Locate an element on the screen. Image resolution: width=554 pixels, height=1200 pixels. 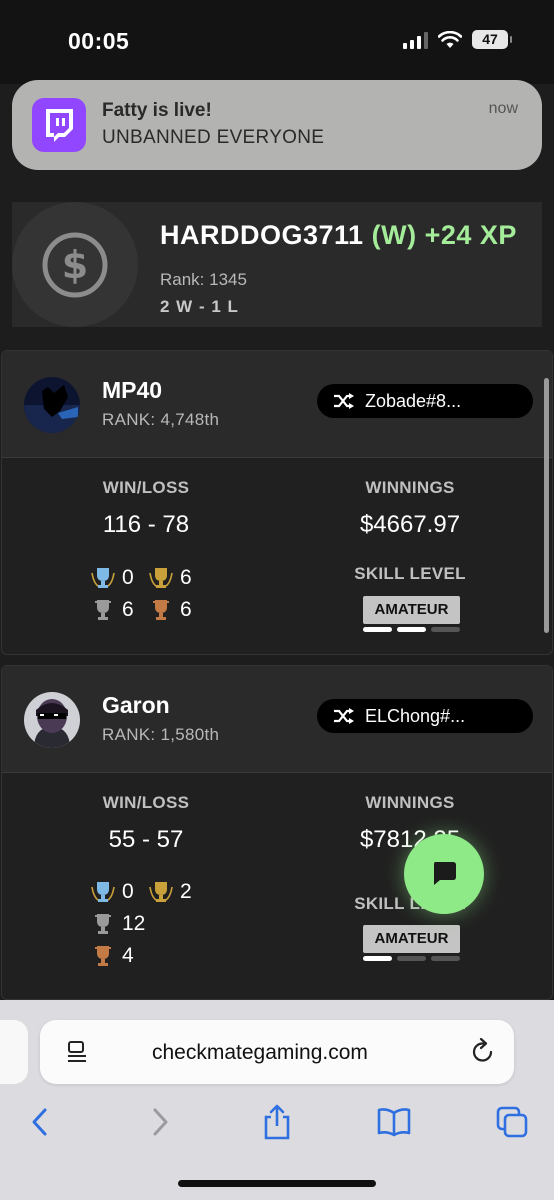
address-bar: checkmategaming.com is located at coordinates (277, 1052).